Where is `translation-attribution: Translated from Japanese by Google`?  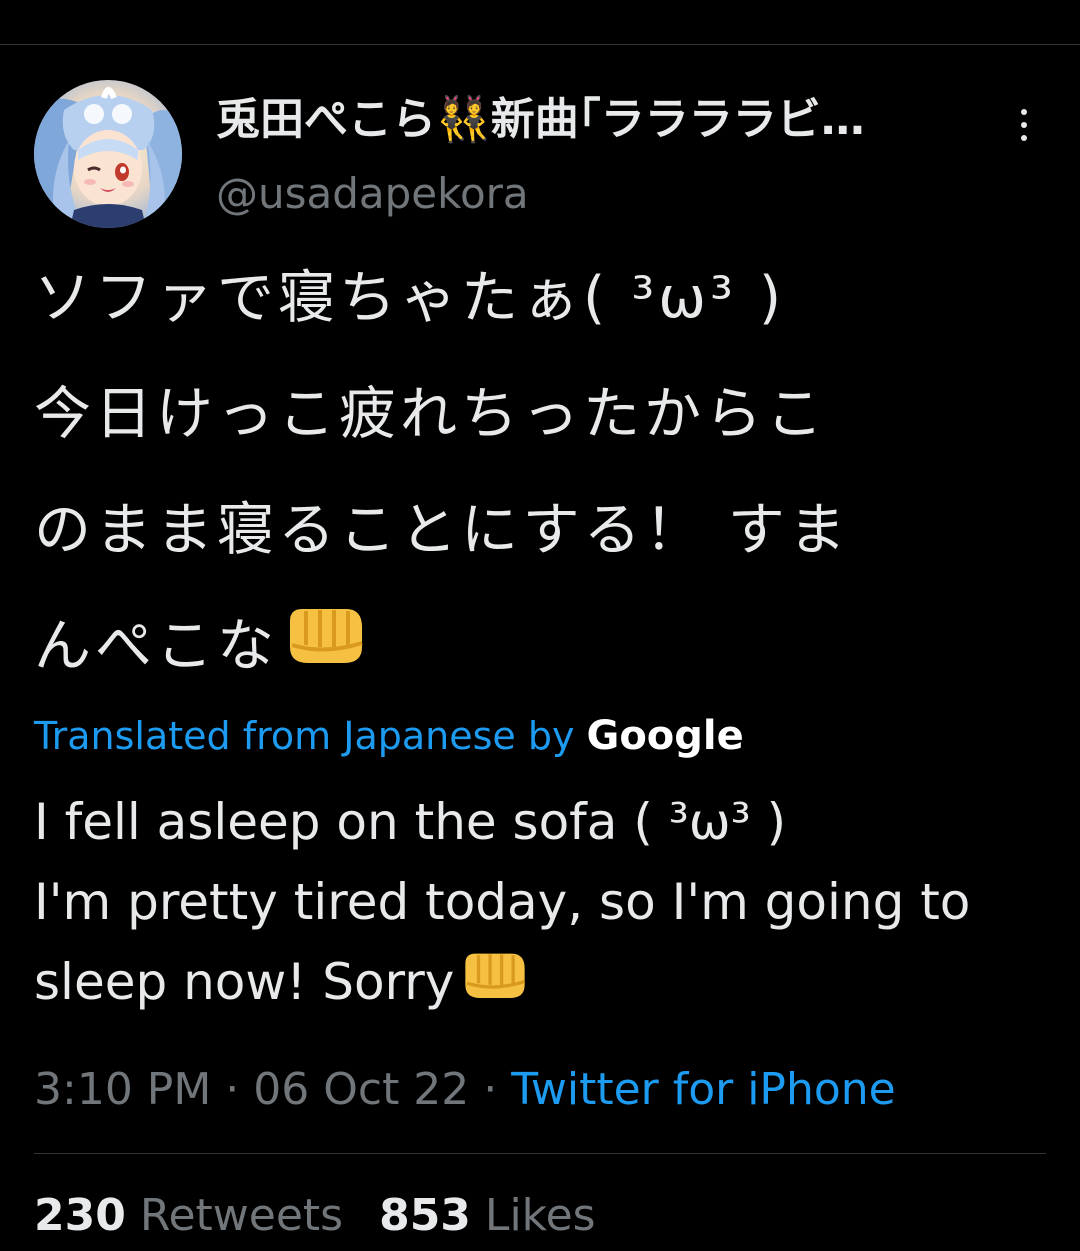 translation-attribution: Translated from Japanese by Google is located at coordinates (389, 736).